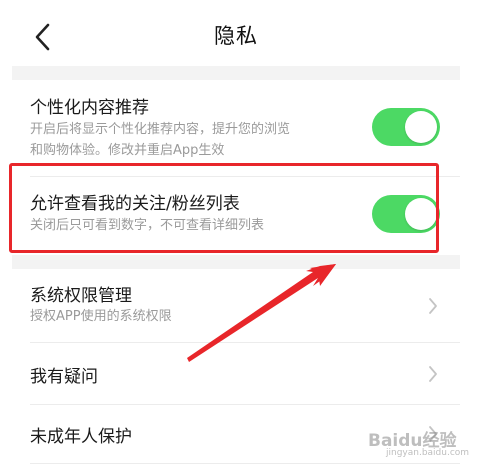 The width and height of the screenshot is (486, 475). Describe the element at coordinates (236, 305) in the screenshot. I see `setting-system-permissions: 系统权限管理 授权APP使用的系统权限` at that location.